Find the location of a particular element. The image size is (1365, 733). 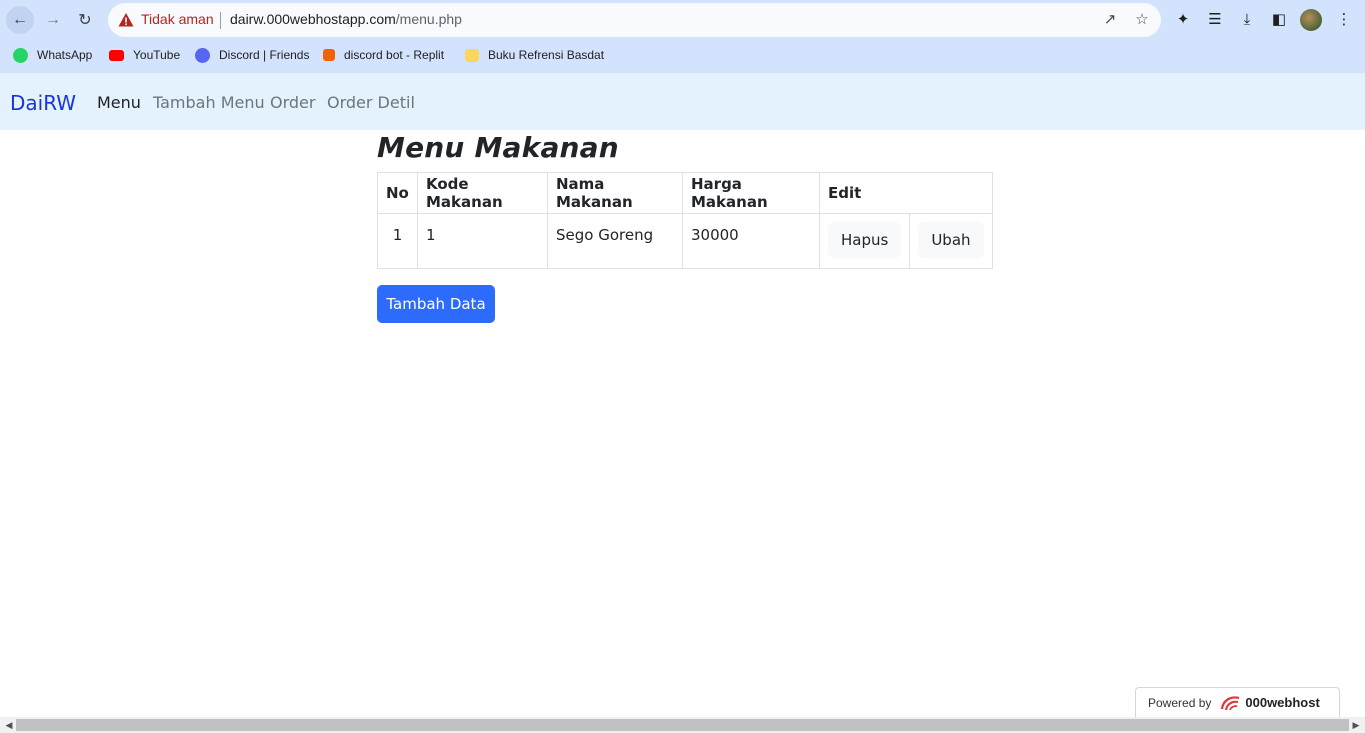

scrollbar-thumb is located at coordinates (682, 725).